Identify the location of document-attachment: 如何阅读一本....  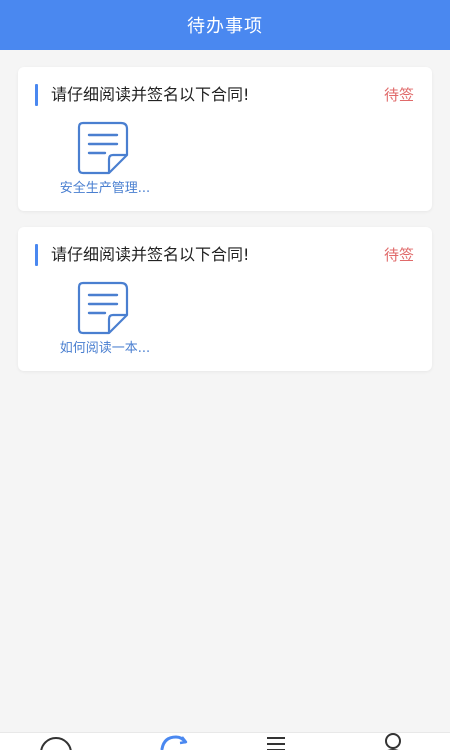
(105, 319).